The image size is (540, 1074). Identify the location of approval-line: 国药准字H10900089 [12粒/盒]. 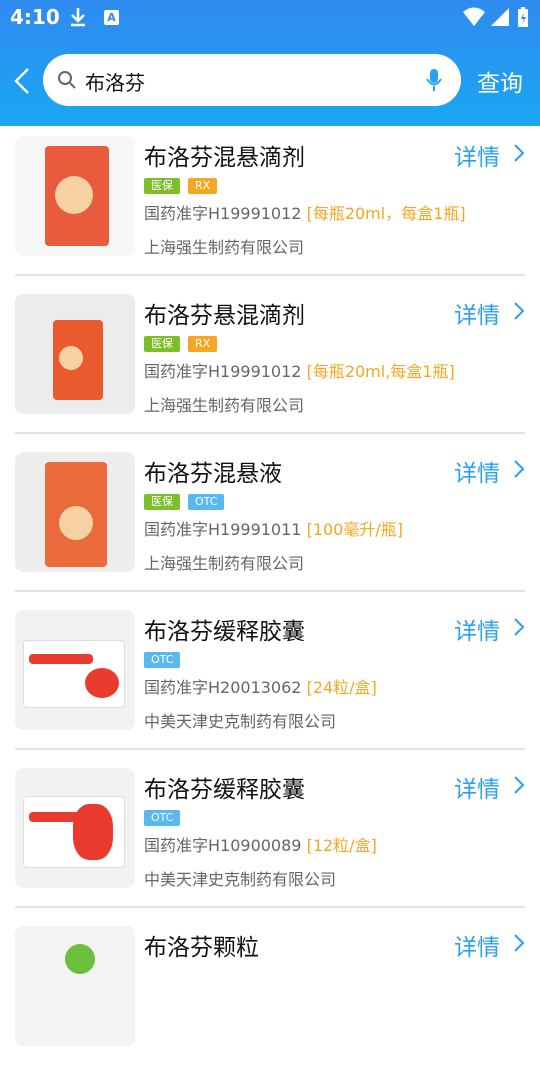
(260, 844).